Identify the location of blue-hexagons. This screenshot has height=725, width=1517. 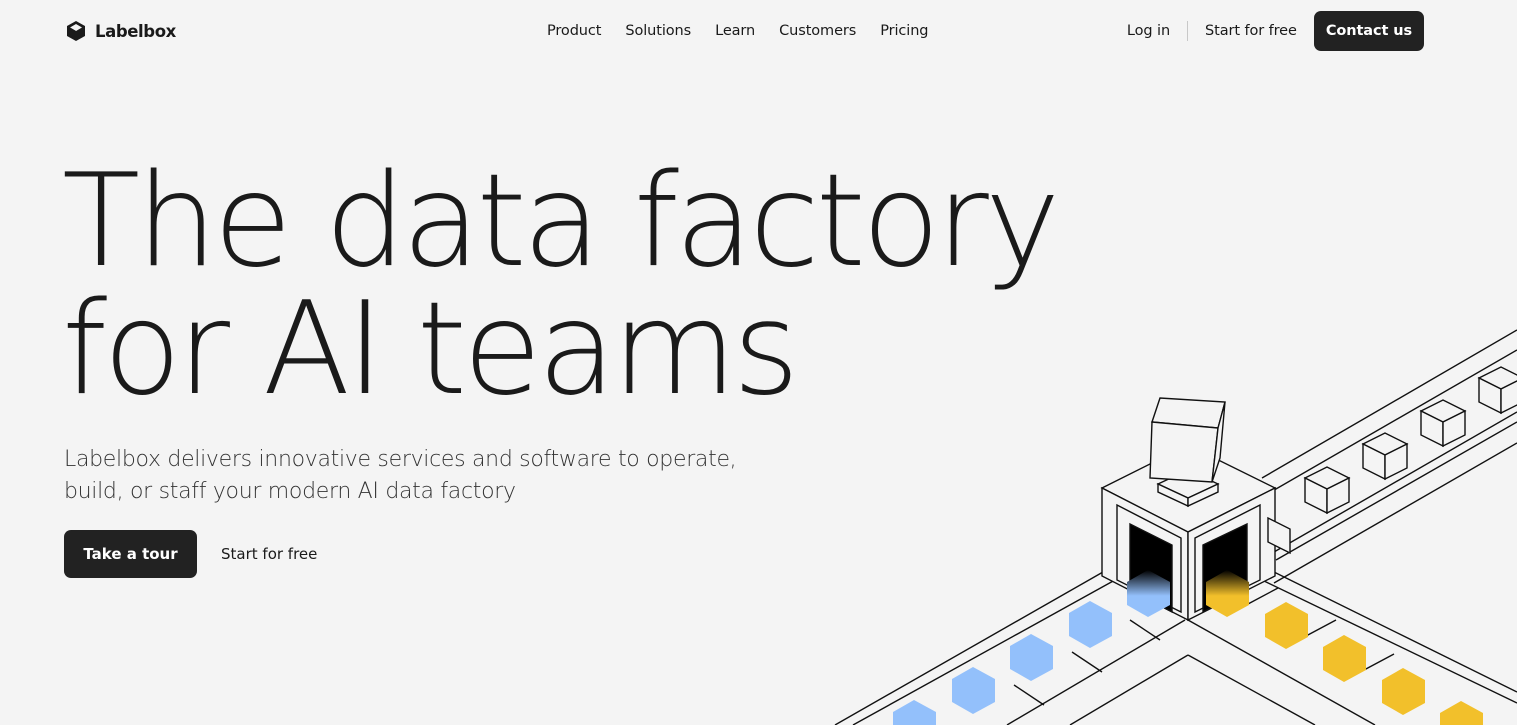
(1031, 647).